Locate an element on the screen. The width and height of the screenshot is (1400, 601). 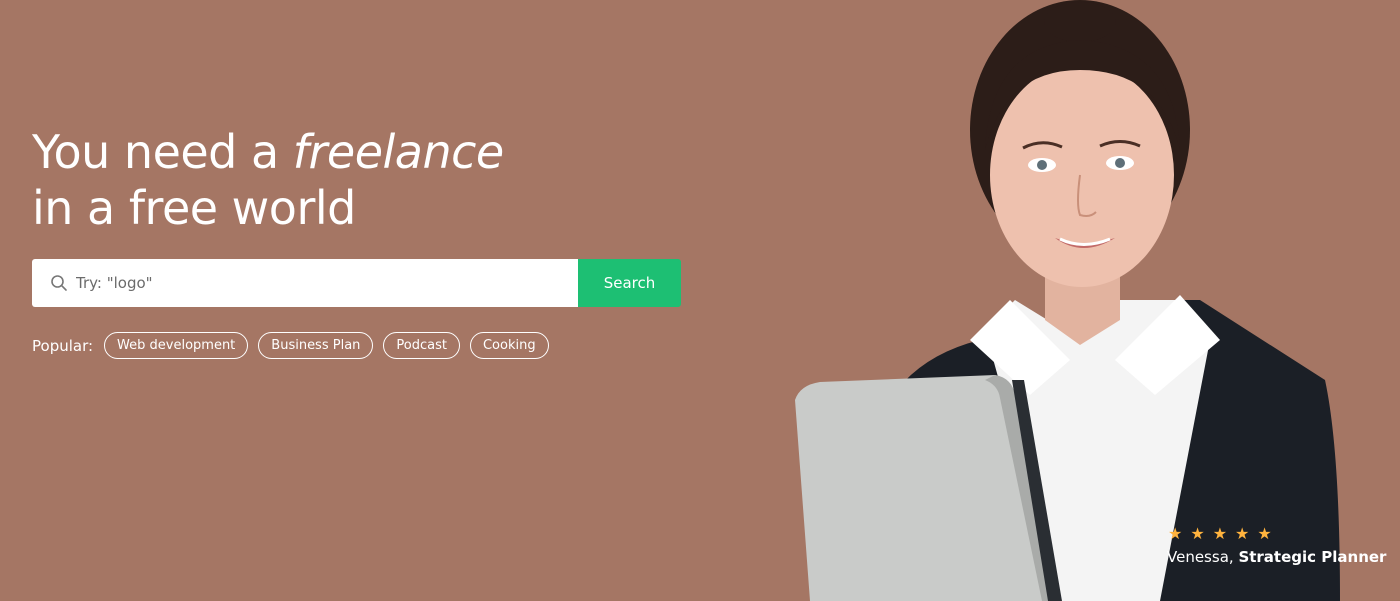
testimonial-name: Venessa, is located at coordinates (1200, 557).